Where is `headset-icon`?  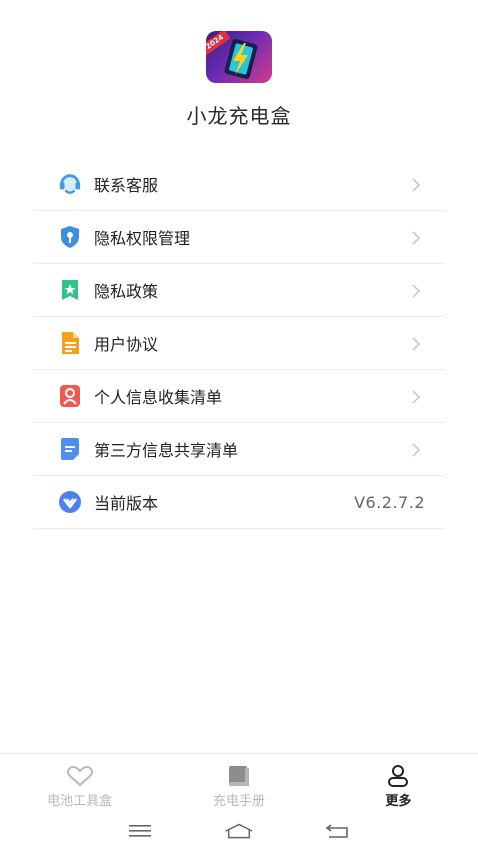 headset-icon is located at coordinates (70, 184).